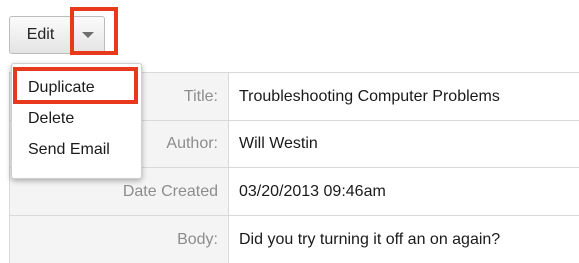 The height and width of the screenshot is (263, 579). Describe the element at coordinates (278, 143) in the screenshot. I see `field-value-author: Will Westin` at that location.